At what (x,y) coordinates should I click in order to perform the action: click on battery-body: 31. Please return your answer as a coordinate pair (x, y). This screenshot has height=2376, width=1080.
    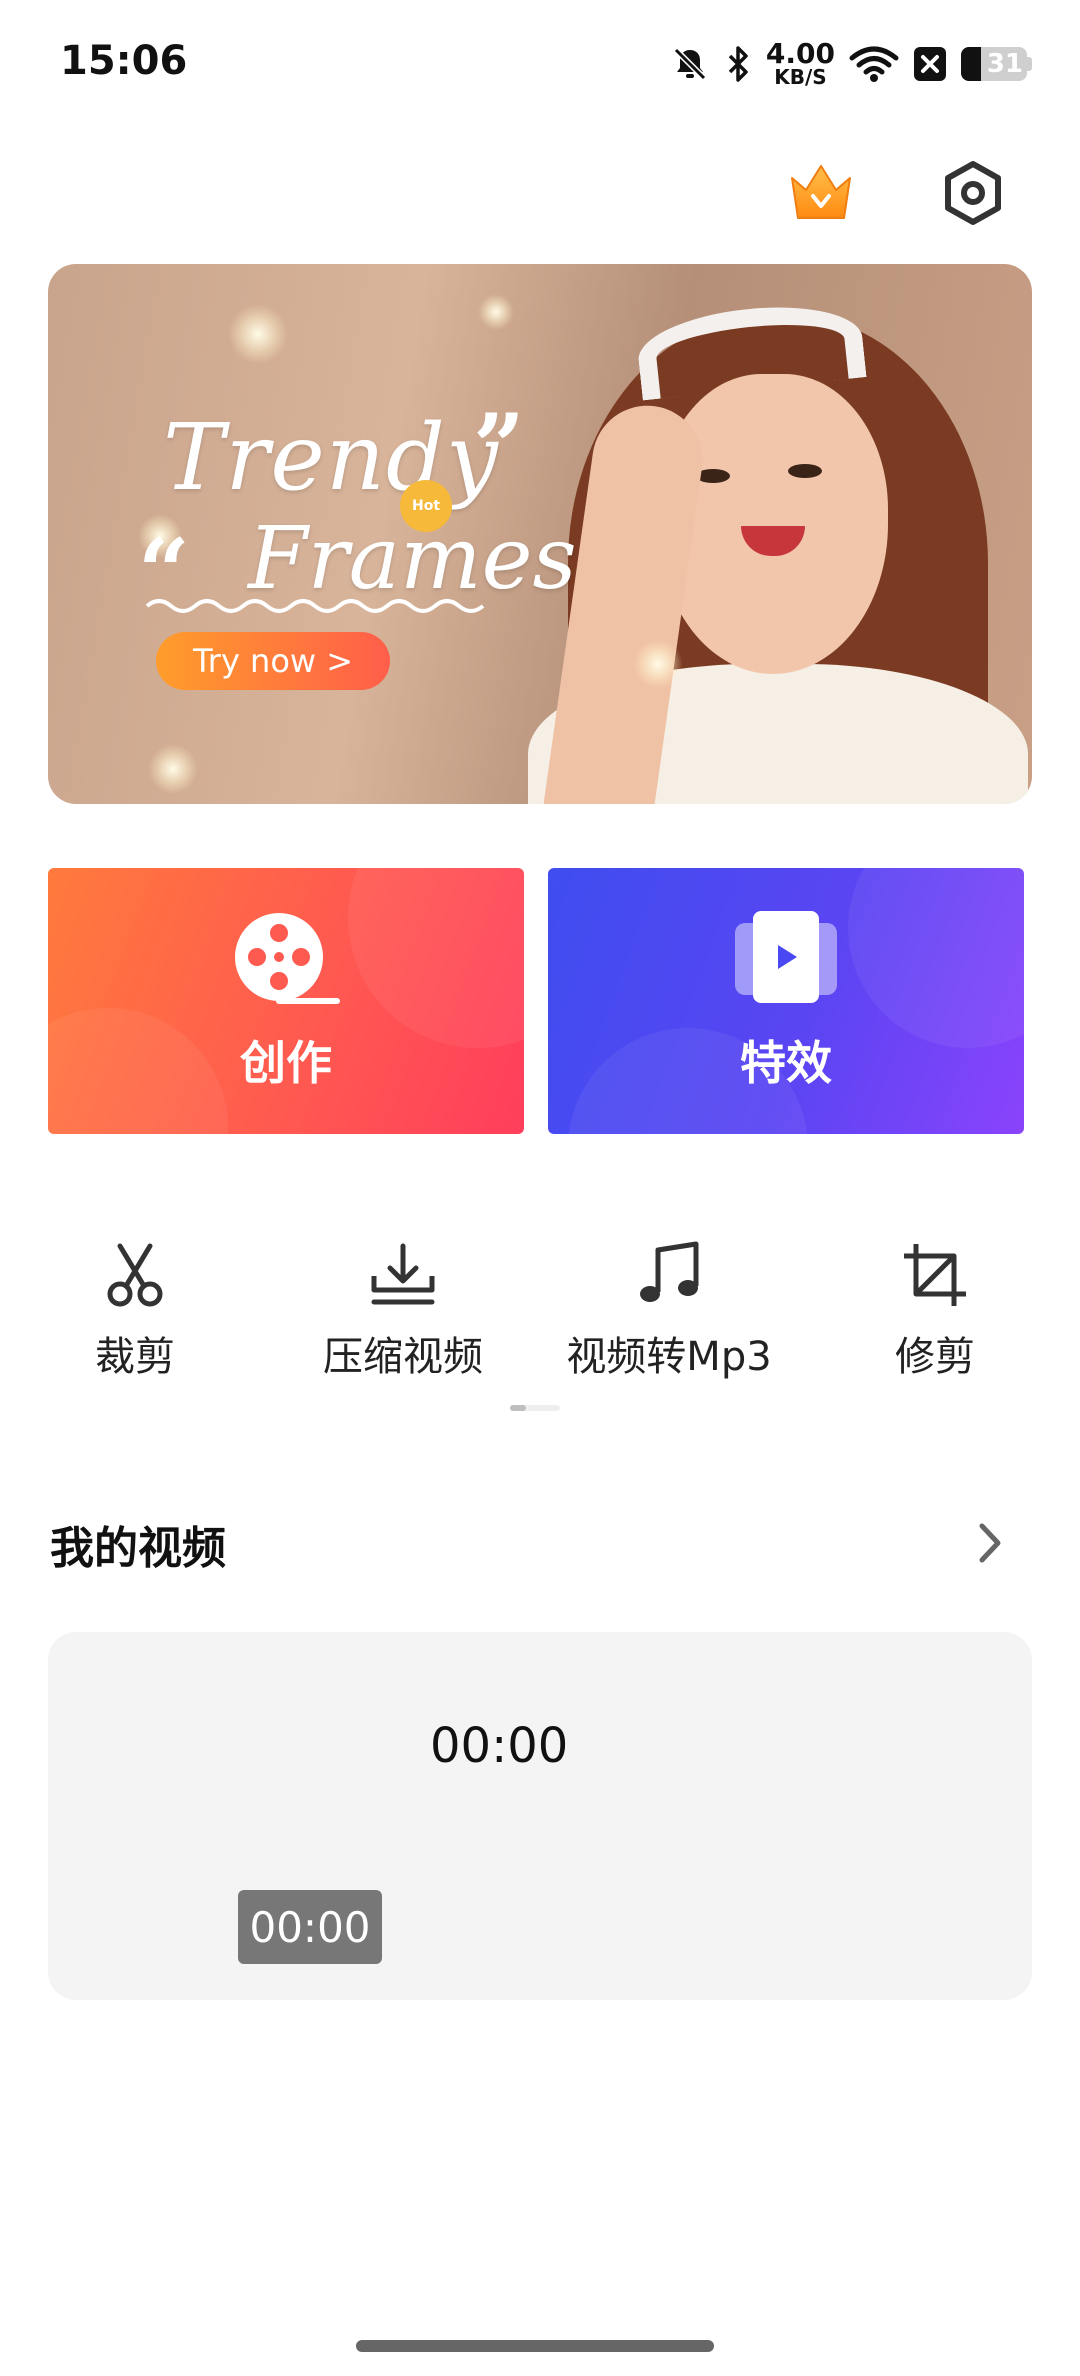
    Looking at the image, I should click on (994, 64).